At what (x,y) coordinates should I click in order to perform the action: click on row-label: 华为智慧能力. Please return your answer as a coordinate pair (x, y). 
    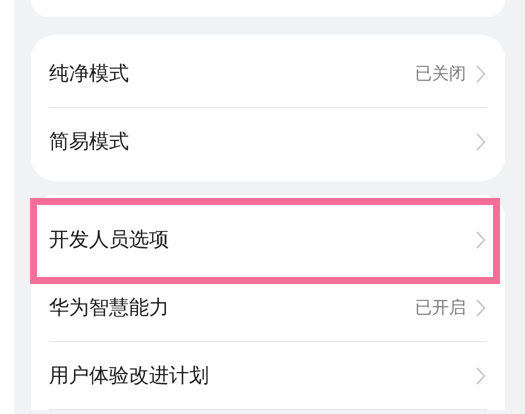
    Looking at the image, I should click on (109, 308).